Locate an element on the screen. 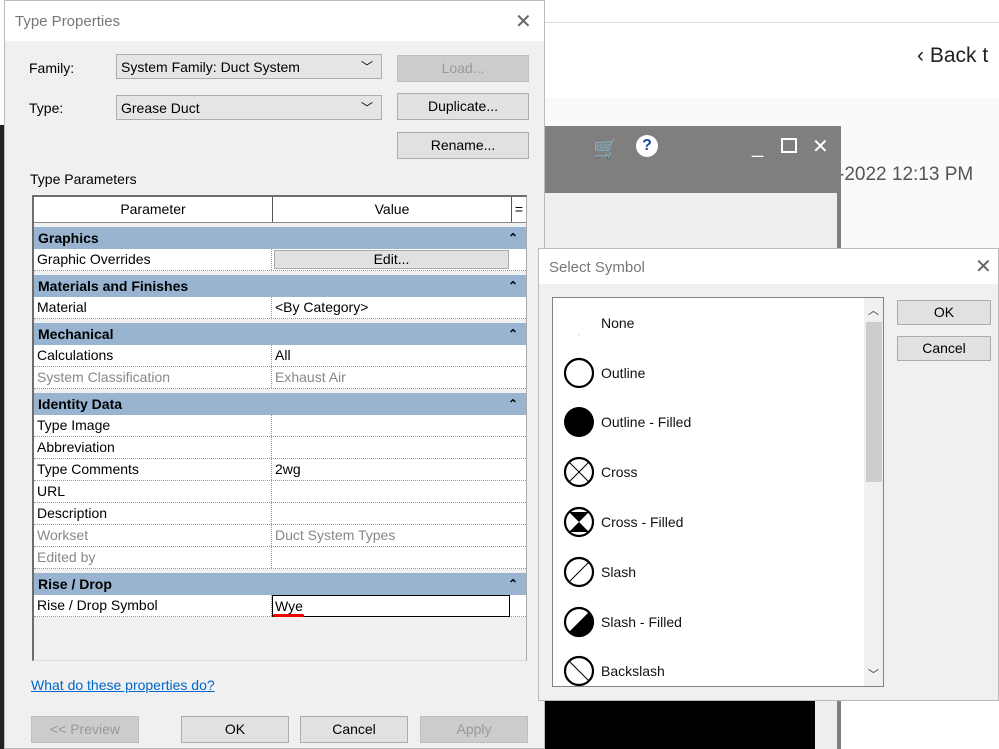 Image resolution: width=999 pixels, height=749 pixels. scrollbar: ︿ ﹀ is located at coordinates (873, 492).